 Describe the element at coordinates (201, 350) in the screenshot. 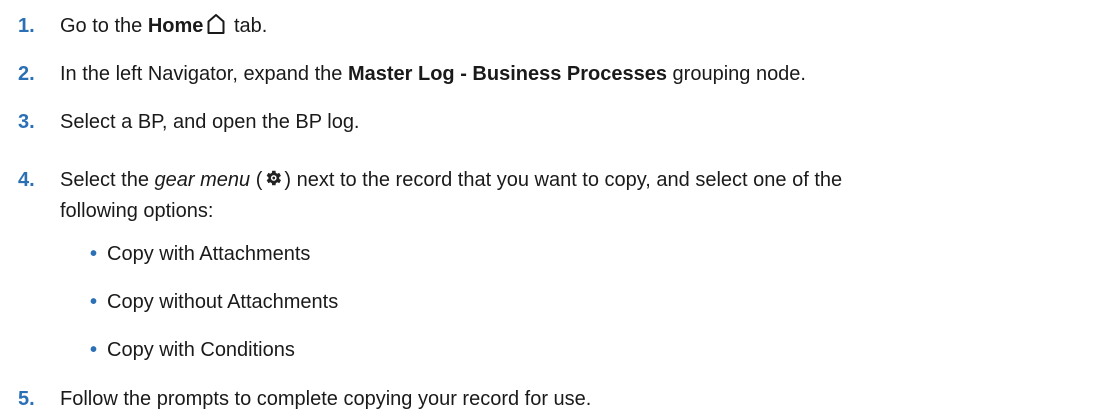

I see `option-copy-with-conditions: Copy with Conditions` at that location.